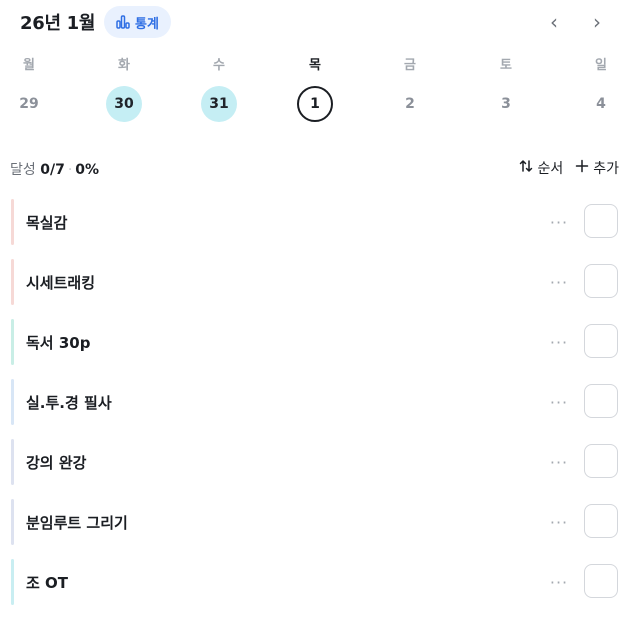 The image size is (637, 620). I want to click on date-label: 29, so click(29, 104).